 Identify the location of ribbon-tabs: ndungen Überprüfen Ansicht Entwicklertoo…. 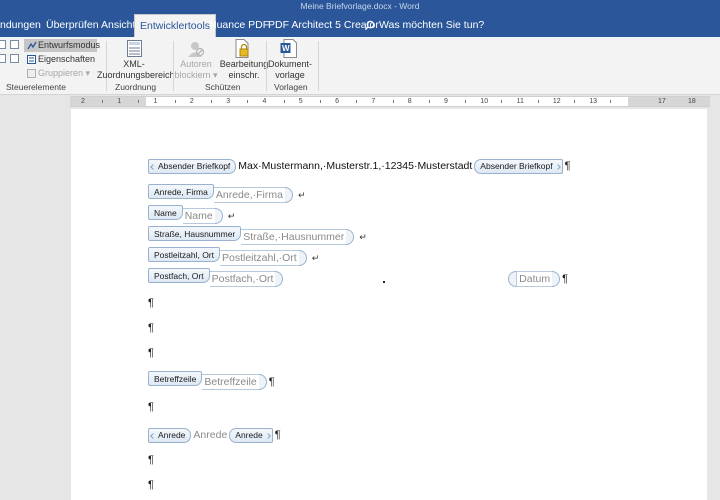
(360, 25).